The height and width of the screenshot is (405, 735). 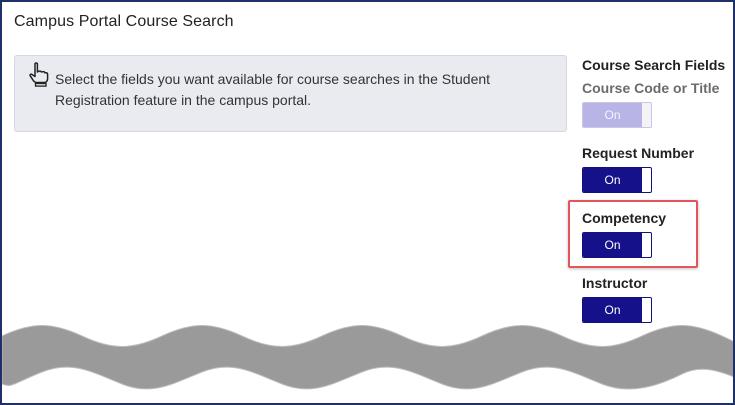 What do you see at coordinates (633, 234) in the screenshot?
I see `competency-highlight-box` at bounding box center [633, 234].